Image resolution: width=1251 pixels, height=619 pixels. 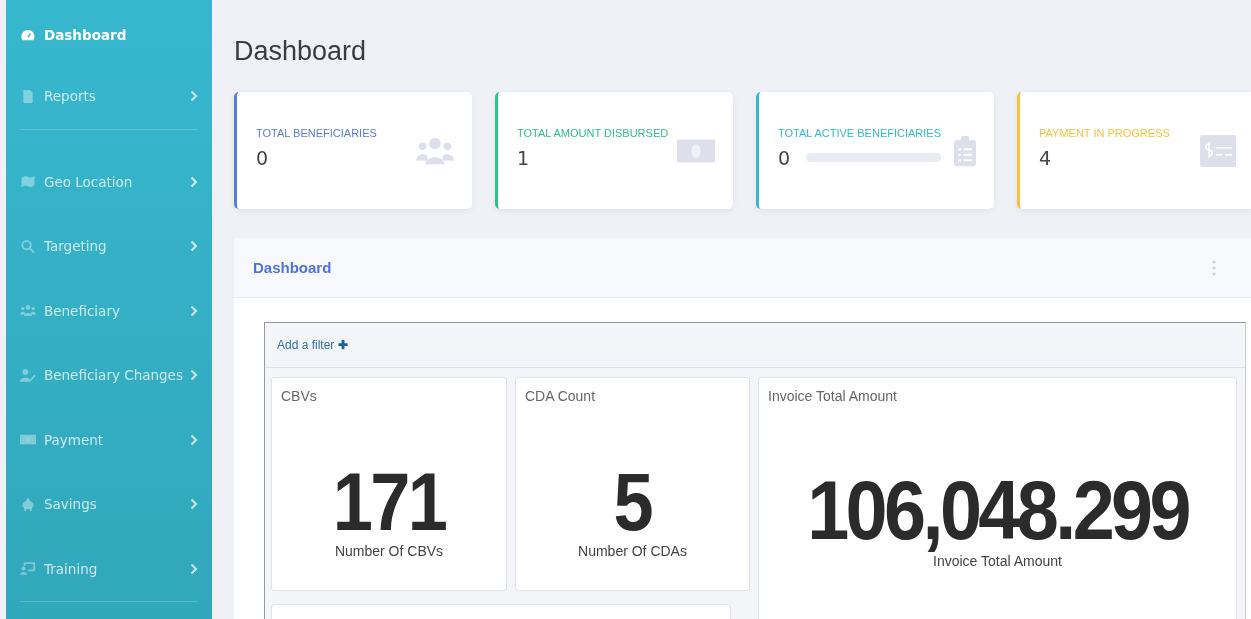 I want to click on metric-value: 106,048.299, so click(x=997, y=511).